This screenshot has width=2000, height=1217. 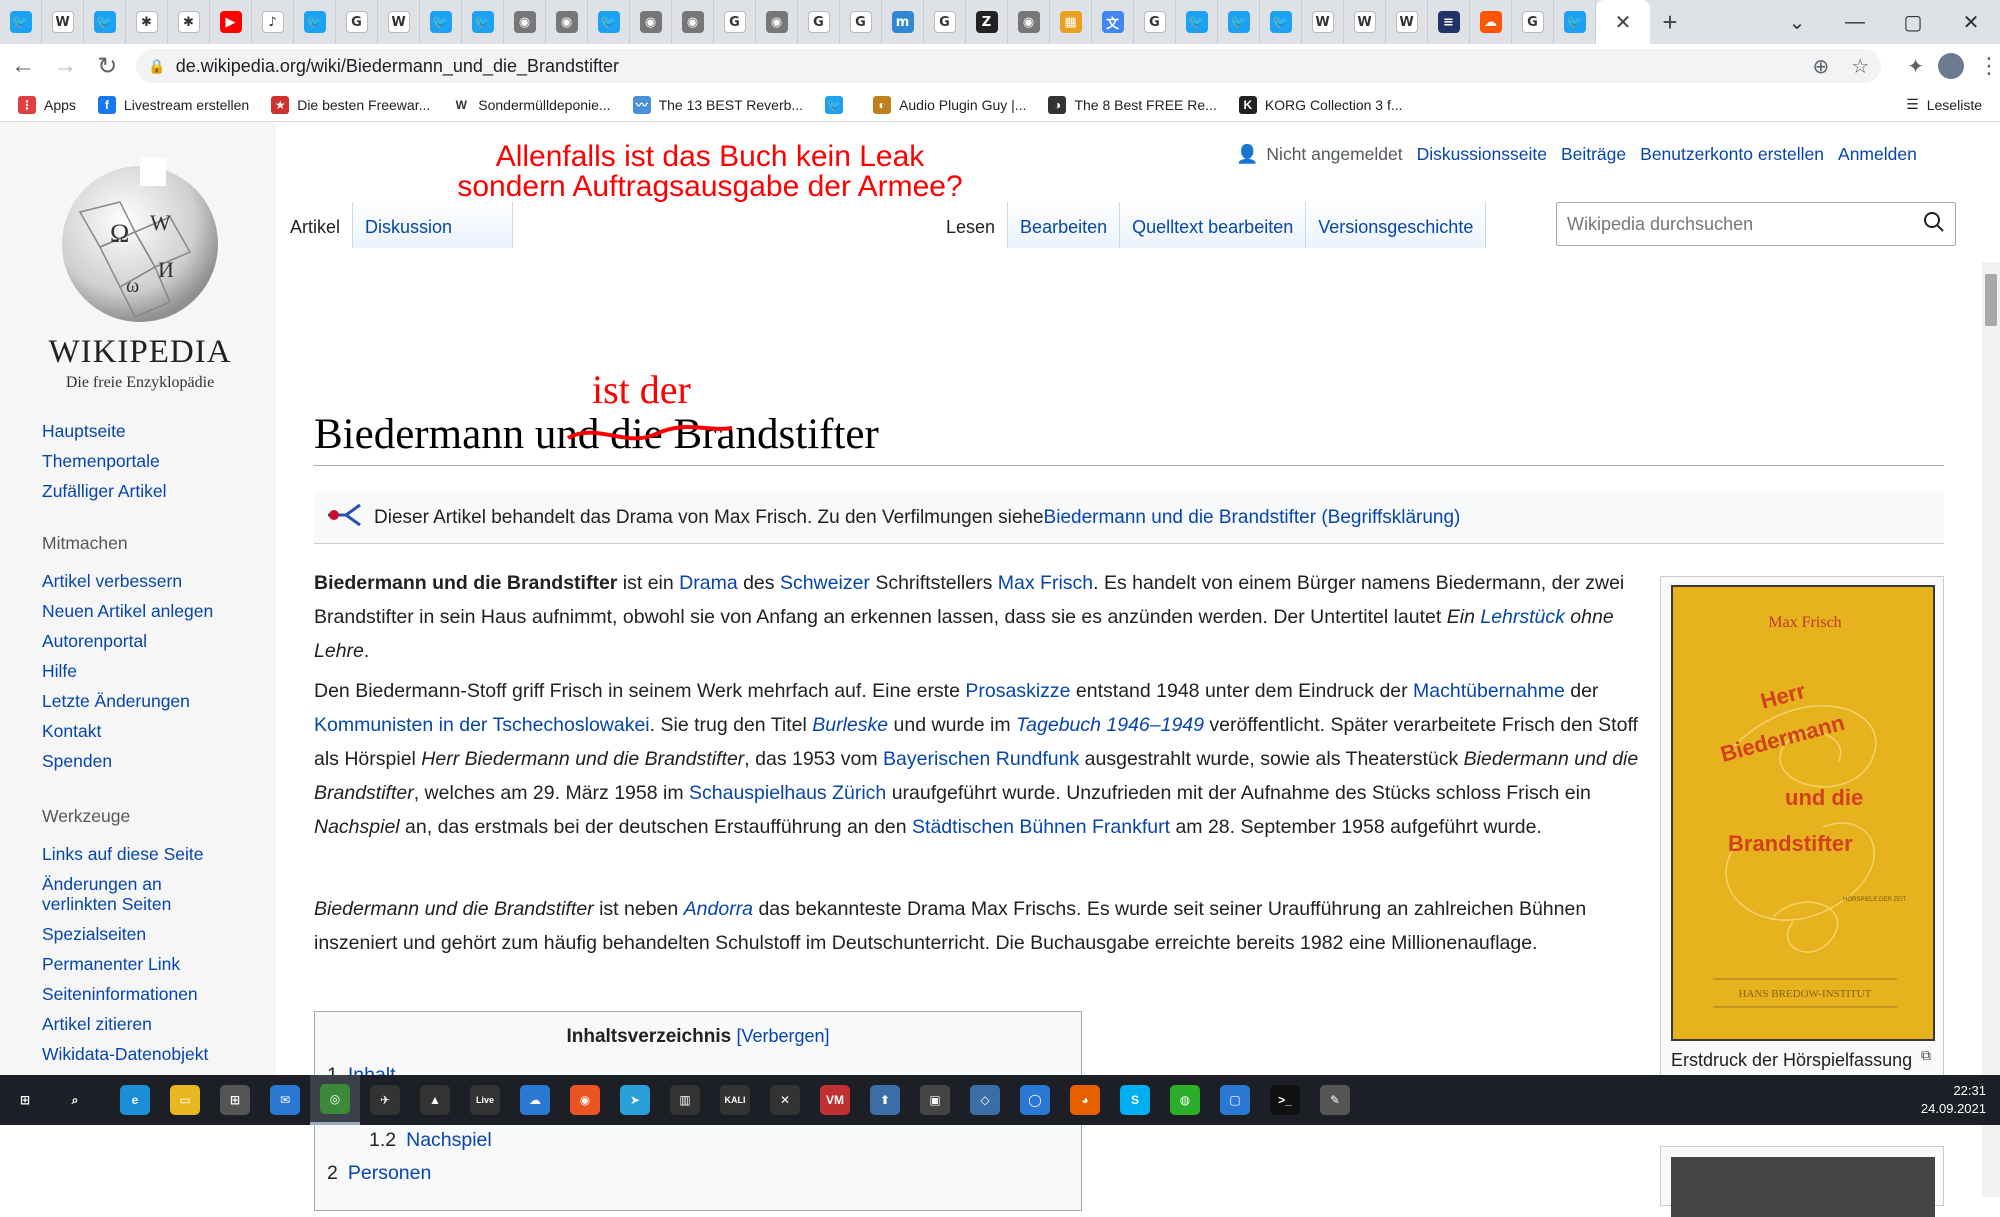 I want to click on bookmark-item: ⋮ Apps, so click(x=47, y=104).